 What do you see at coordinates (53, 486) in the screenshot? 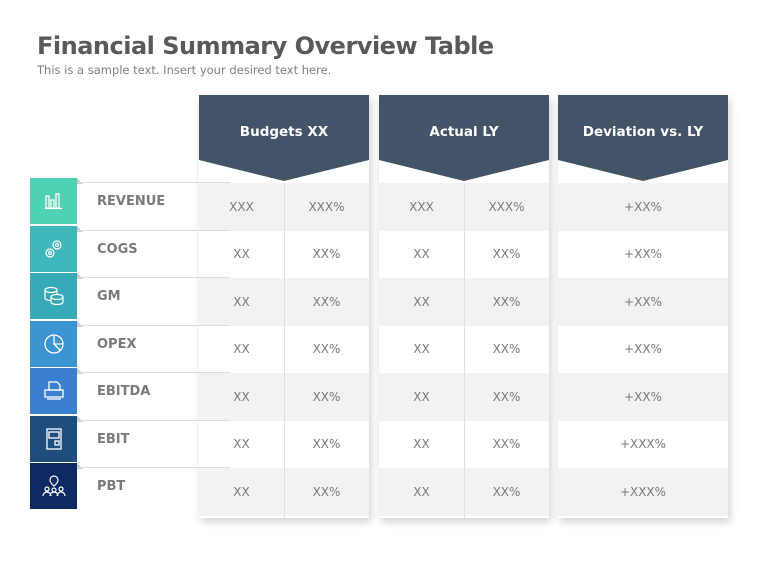
I see `team-location-icon` at bounding box center [53, 486].